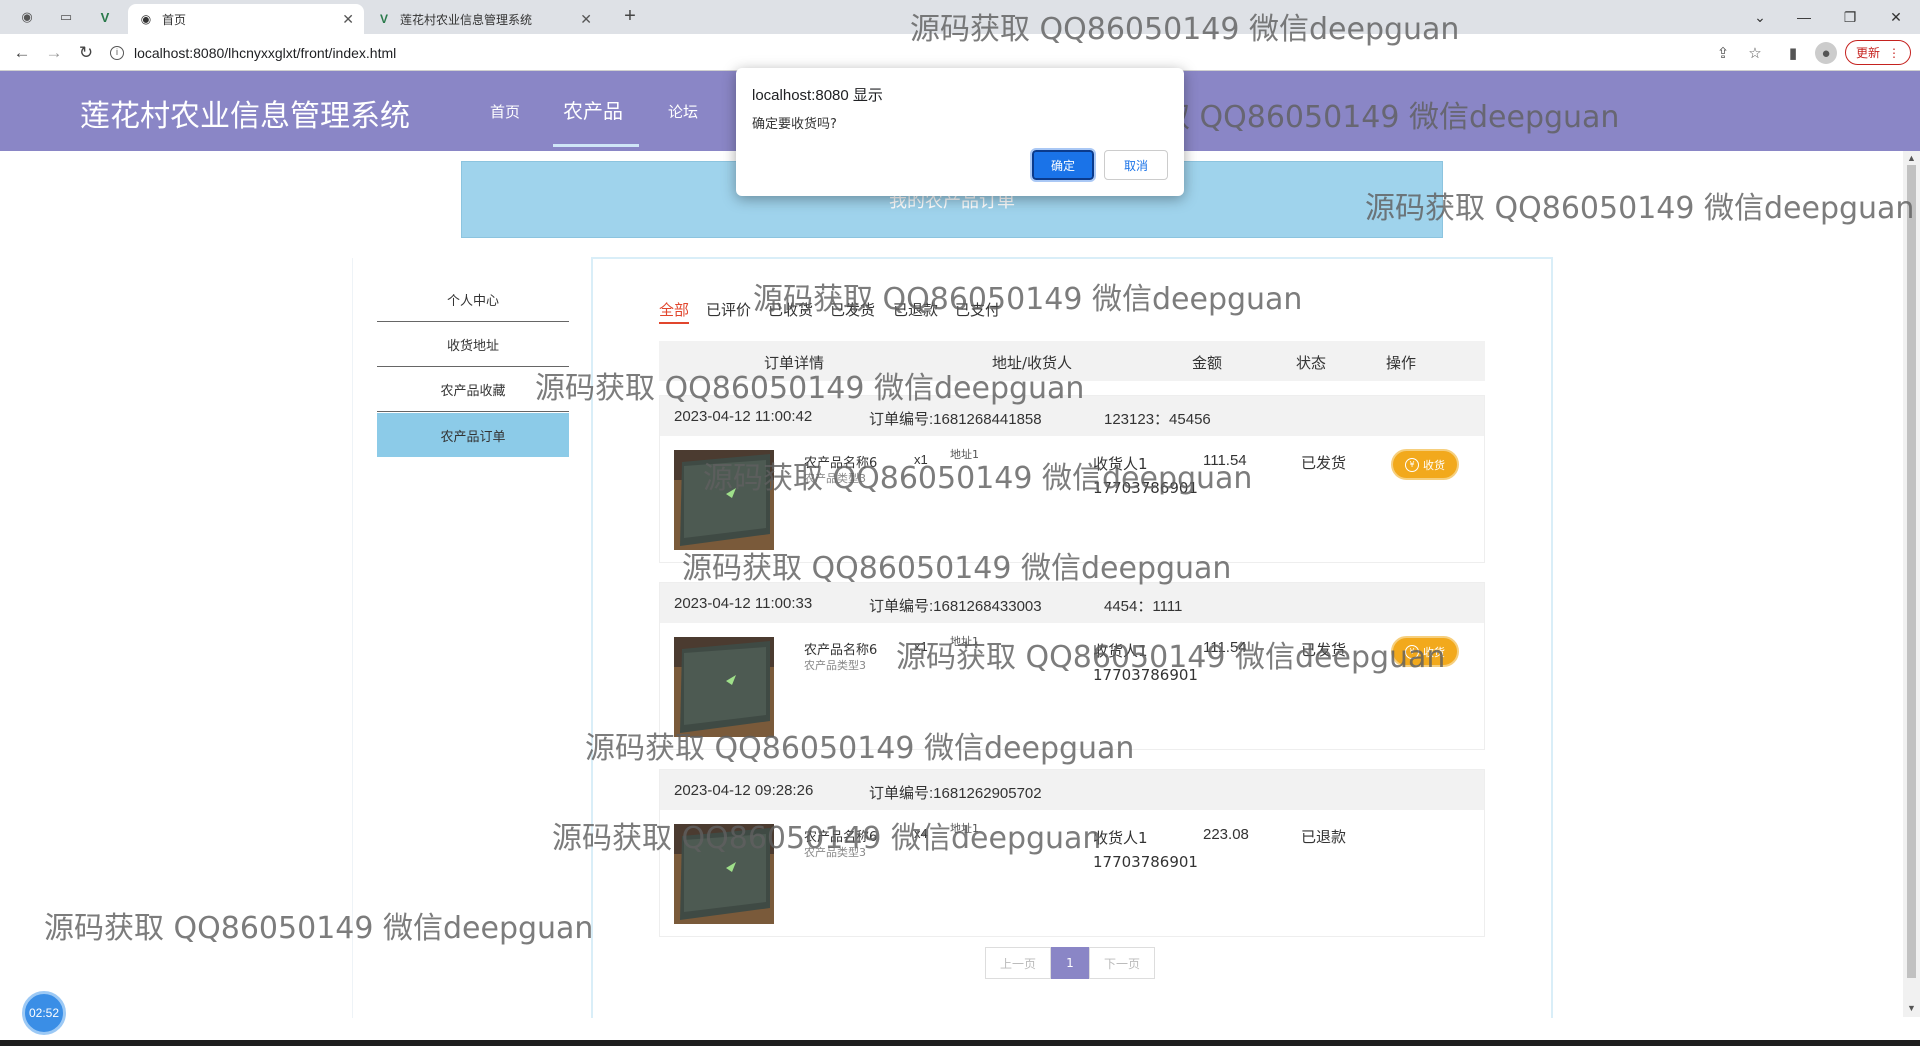  What do you see at coordinates (1826, 53) in the screenshot?
I see `profile-icon: ●` at bounding box center [1826, 53].